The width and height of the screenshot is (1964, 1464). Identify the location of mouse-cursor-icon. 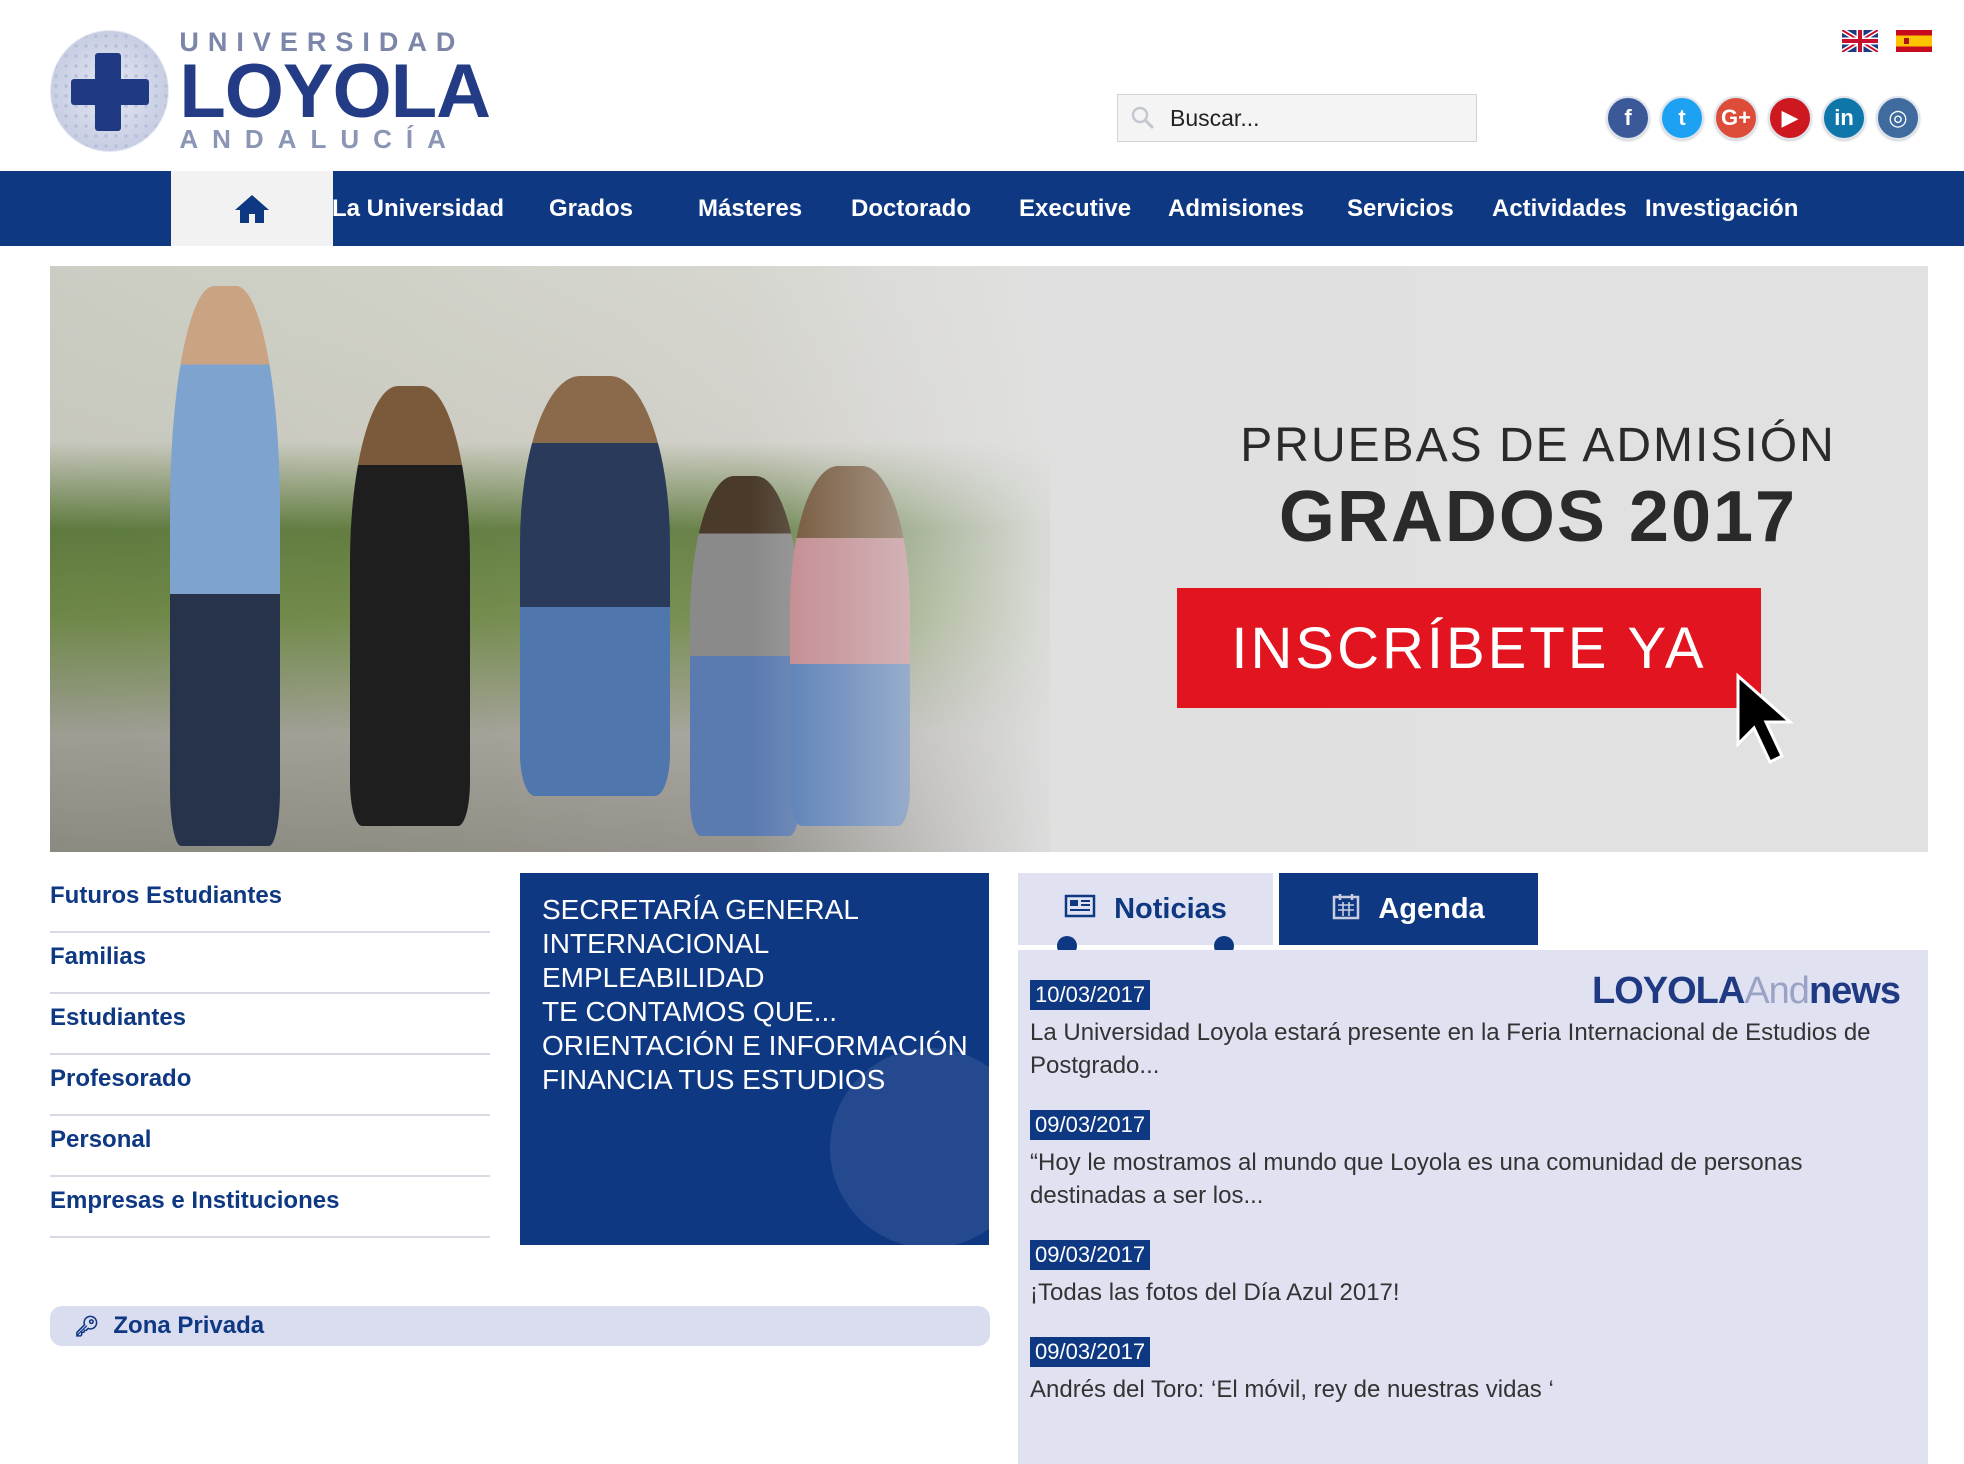
(1765, 718).